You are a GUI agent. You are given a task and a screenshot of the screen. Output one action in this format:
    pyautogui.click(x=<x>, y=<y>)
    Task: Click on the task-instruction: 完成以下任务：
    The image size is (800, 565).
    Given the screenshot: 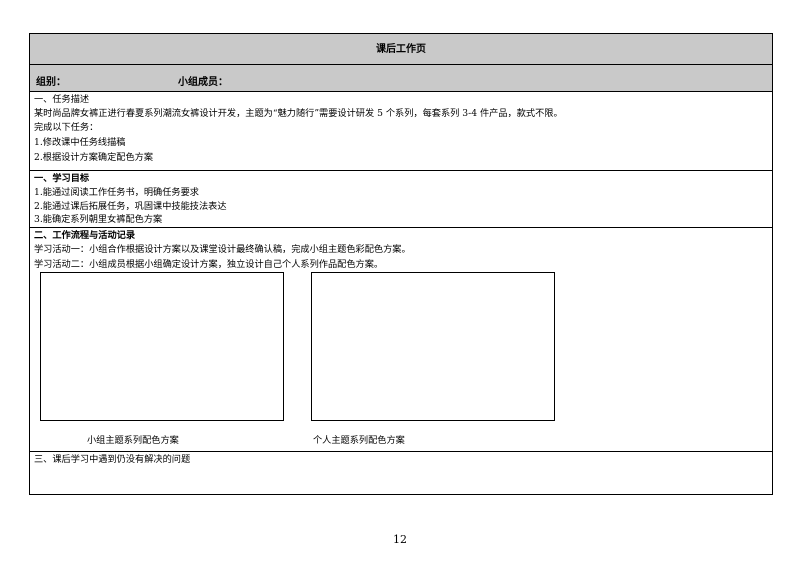 What is the action you would take?
    pyautogui.click(x=66, y=127)
    